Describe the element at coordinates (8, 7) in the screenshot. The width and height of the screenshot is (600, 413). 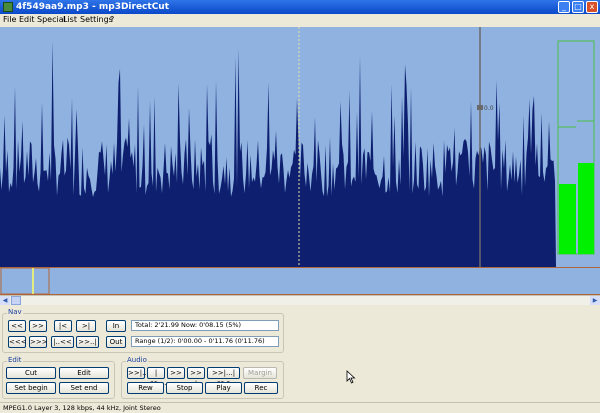
I see `app-icon` at that location.